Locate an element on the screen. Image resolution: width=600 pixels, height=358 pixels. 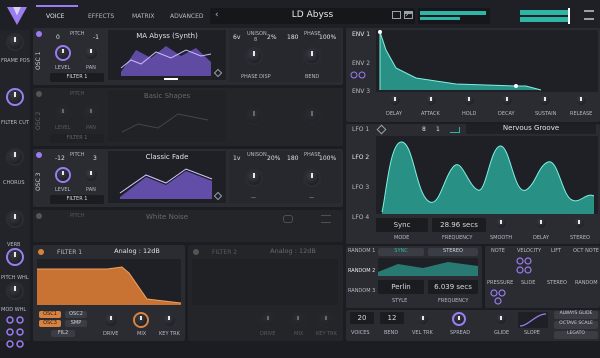
pitch-whl-knob is located at coordinates (15, 257).